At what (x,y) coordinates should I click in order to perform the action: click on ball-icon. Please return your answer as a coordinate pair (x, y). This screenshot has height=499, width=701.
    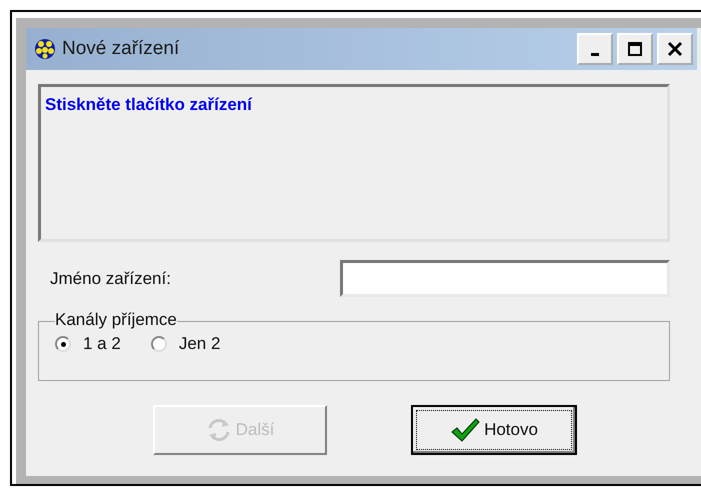
    Looking at the image, I should click on (45, 49).